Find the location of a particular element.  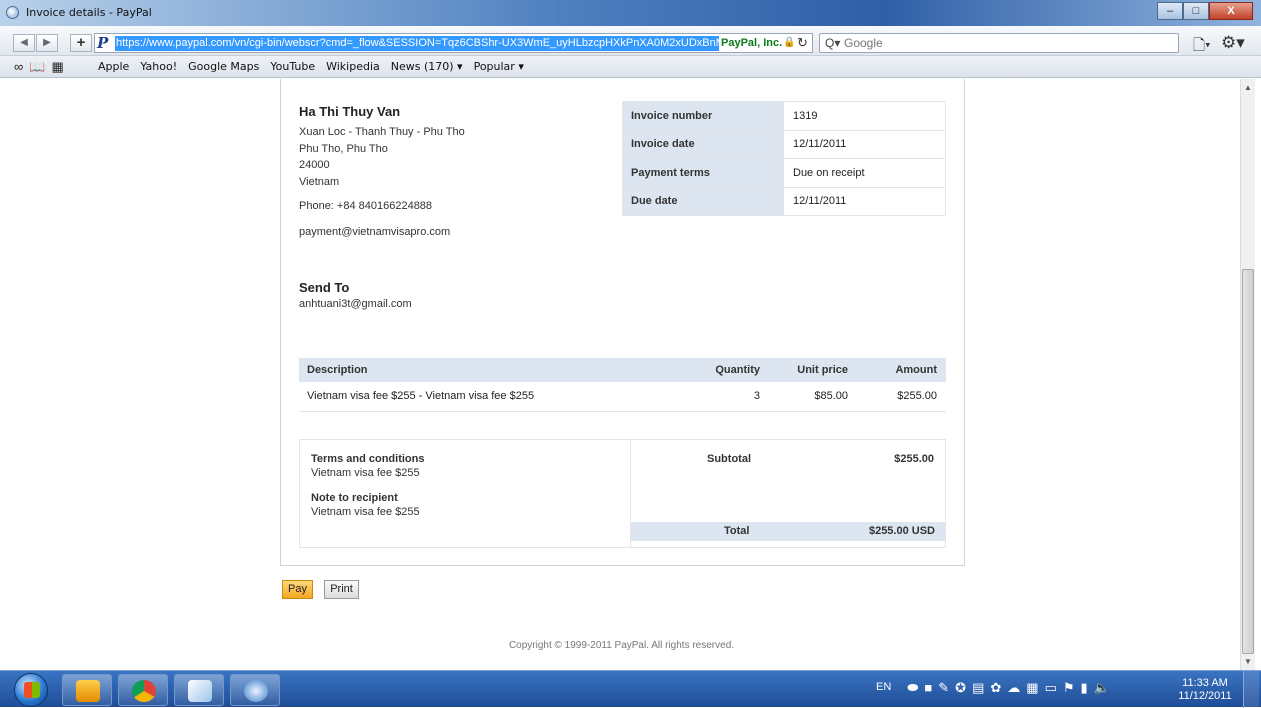

item-unit-price: $85.00 is located at coordinates (813, 397).